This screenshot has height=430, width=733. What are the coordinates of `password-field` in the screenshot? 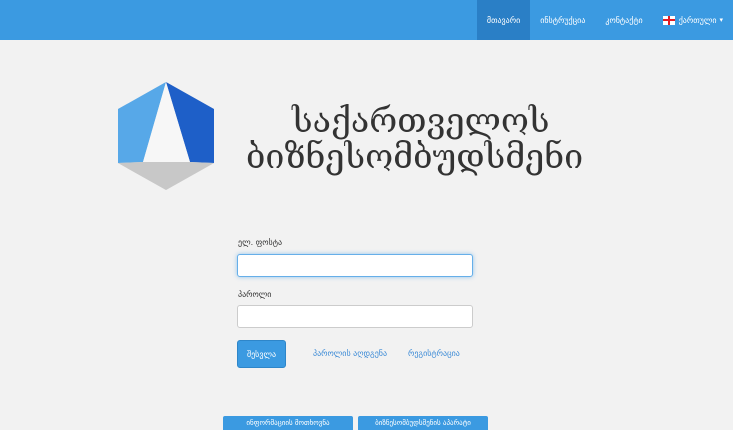 It's located at (355, 316).